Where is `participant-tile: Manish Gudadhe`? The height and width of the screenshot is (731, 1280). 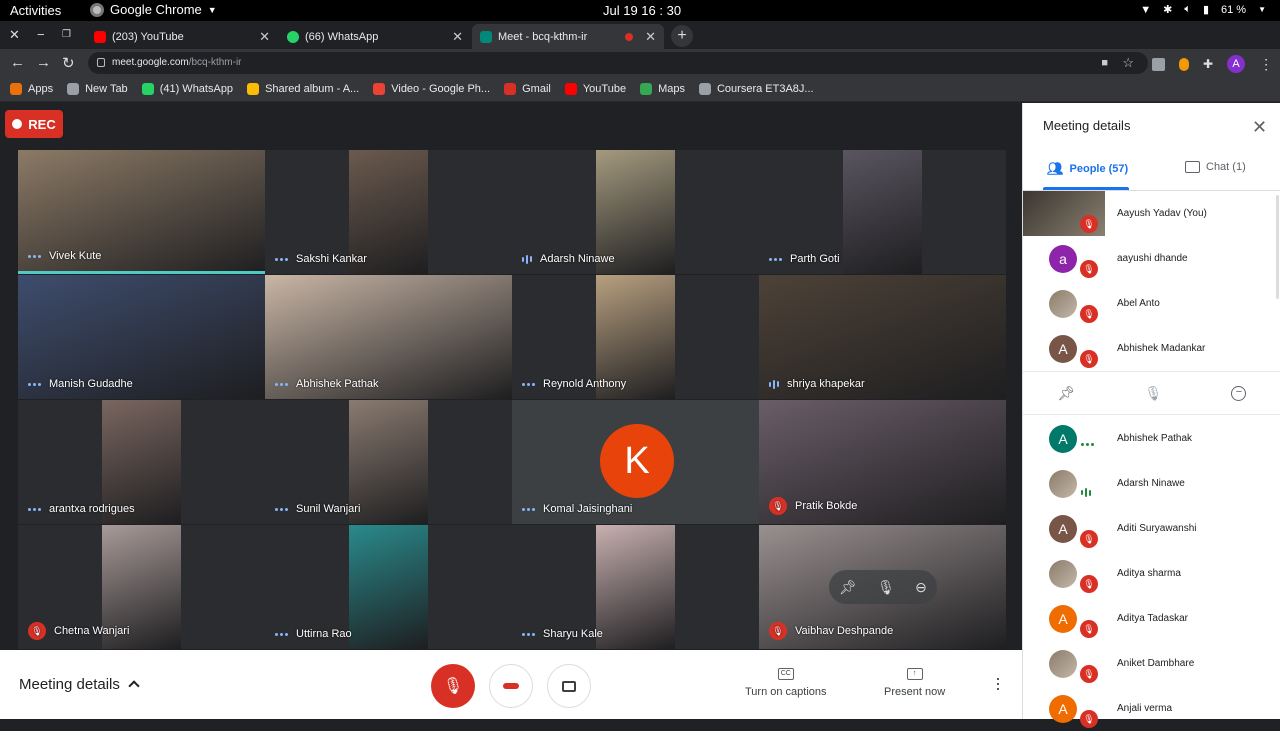 participant-tile: Manish Gudadhe is located at coordinates (141, 337).